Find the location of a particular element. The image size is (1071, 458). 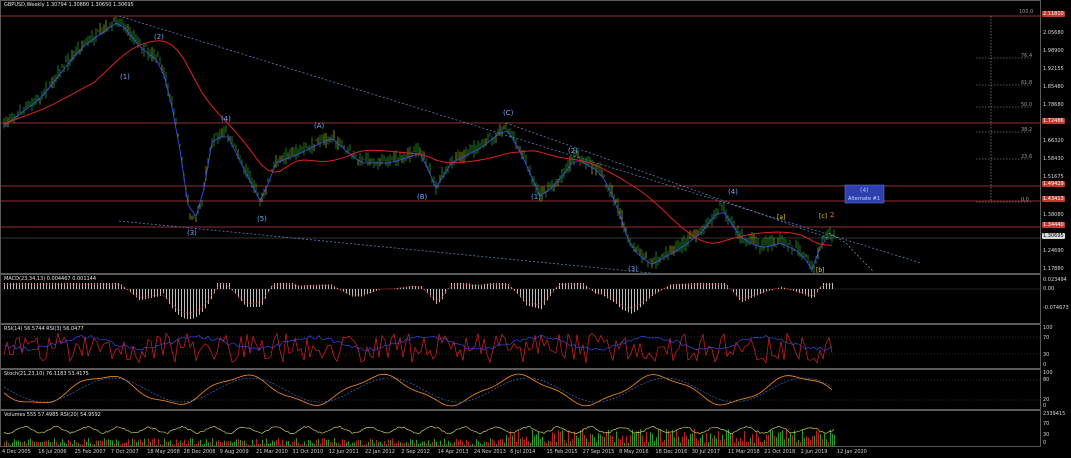

macd-pane: MACD(23,34,13) 0.004467 0.001144 is located at coordinates (520, 299).